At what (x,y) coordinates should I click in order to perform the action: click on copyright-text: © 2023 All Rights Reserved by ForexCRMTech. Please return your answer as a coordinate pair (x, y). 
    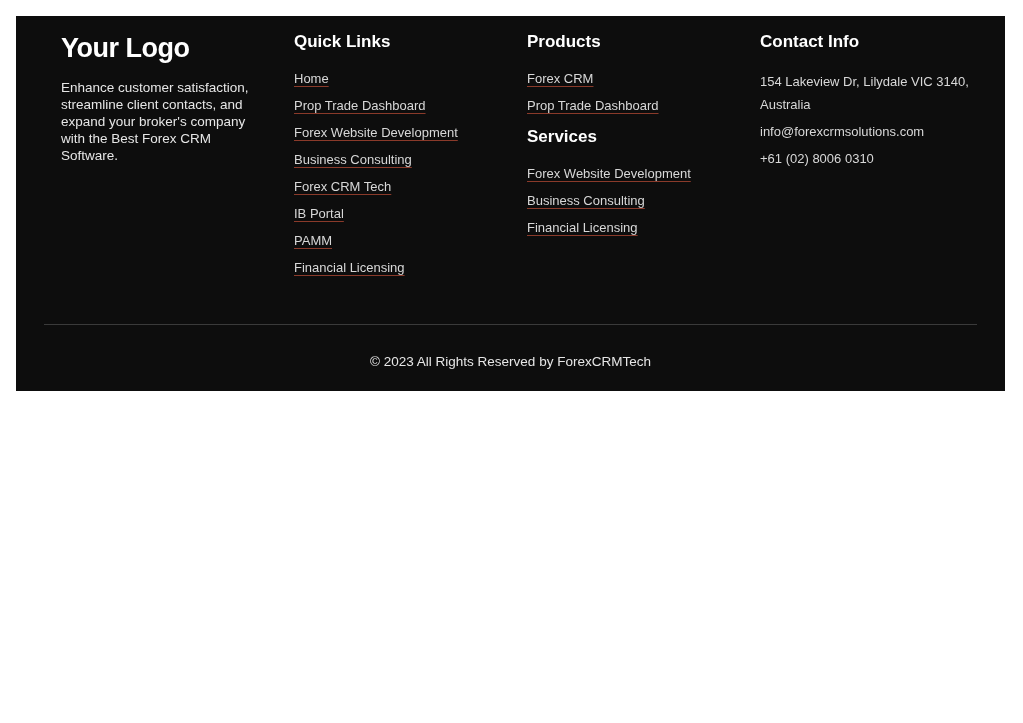
    Looking at the image, I should click on (510, 361).